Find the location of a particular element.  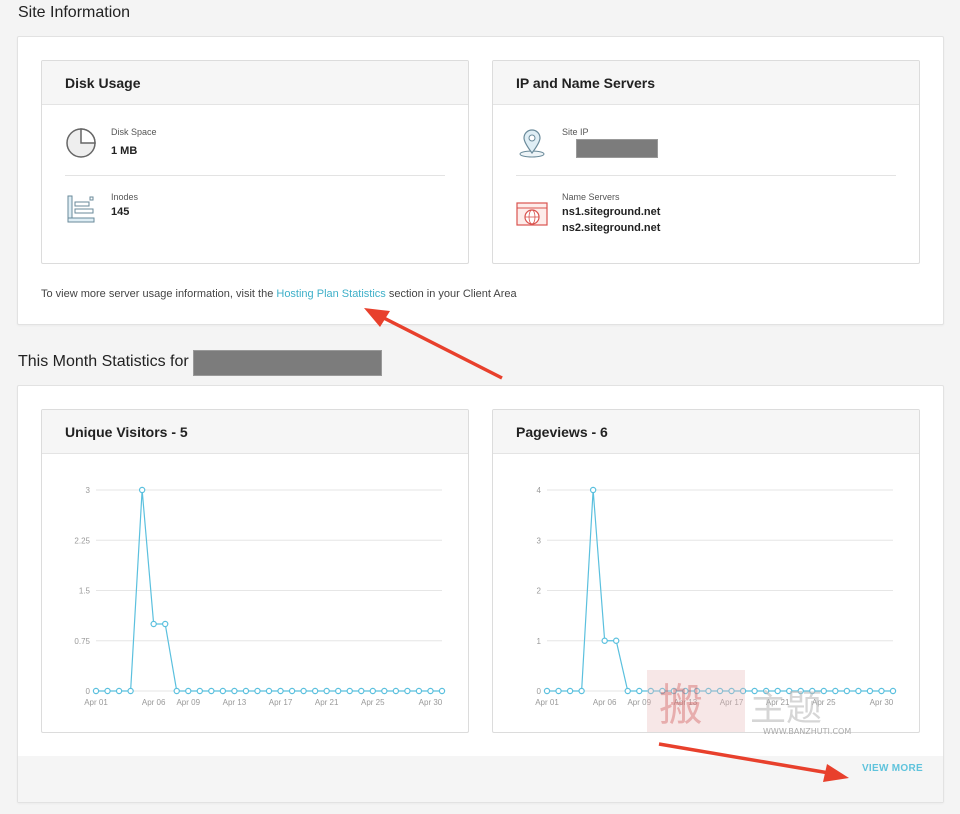

disk-space-row: Disk Space 1 MB is located at coordinates (255, 147).